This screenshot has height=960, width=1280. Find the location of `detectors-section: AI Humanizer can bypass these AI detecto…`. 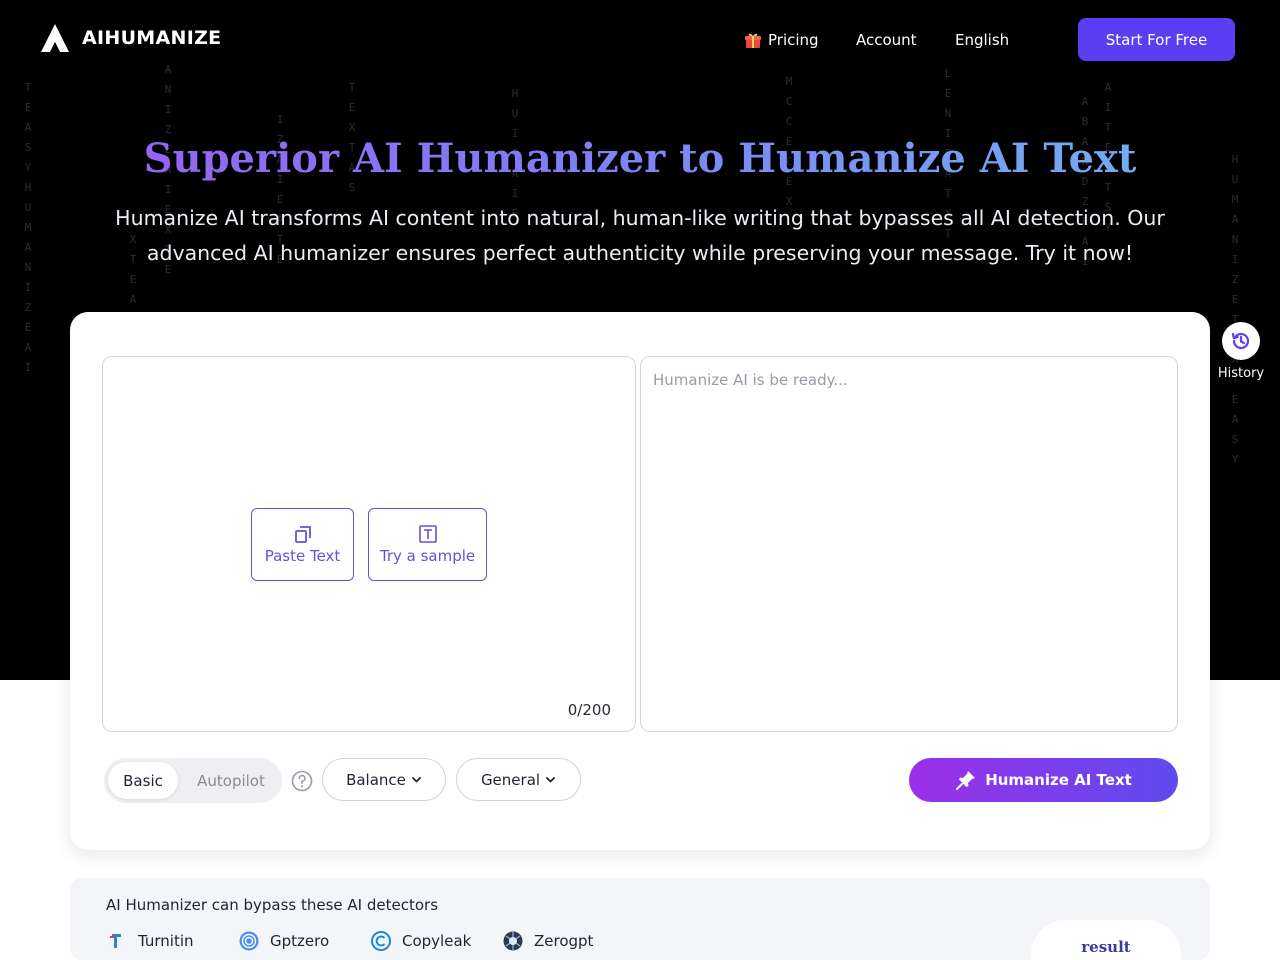

detectors-section: AI Humanizer can bypass these AI detecto… is located at coordinates (640, 919).